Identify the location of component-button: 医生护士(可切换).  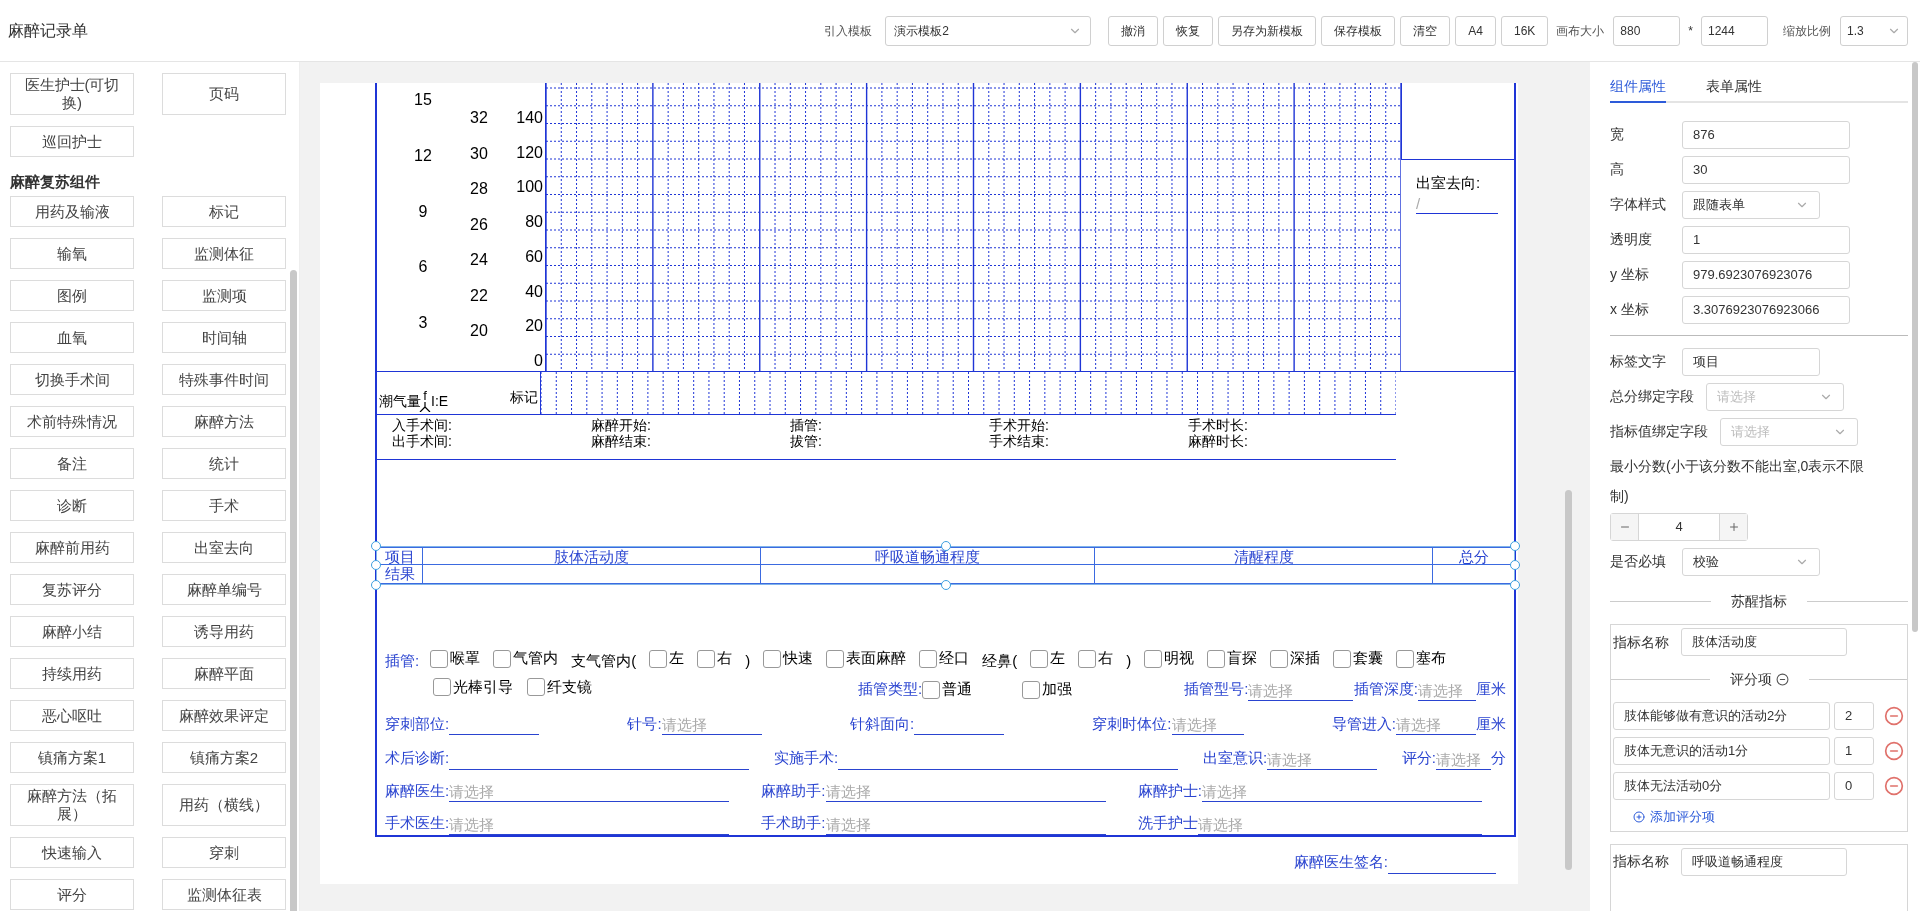
(72, 94).